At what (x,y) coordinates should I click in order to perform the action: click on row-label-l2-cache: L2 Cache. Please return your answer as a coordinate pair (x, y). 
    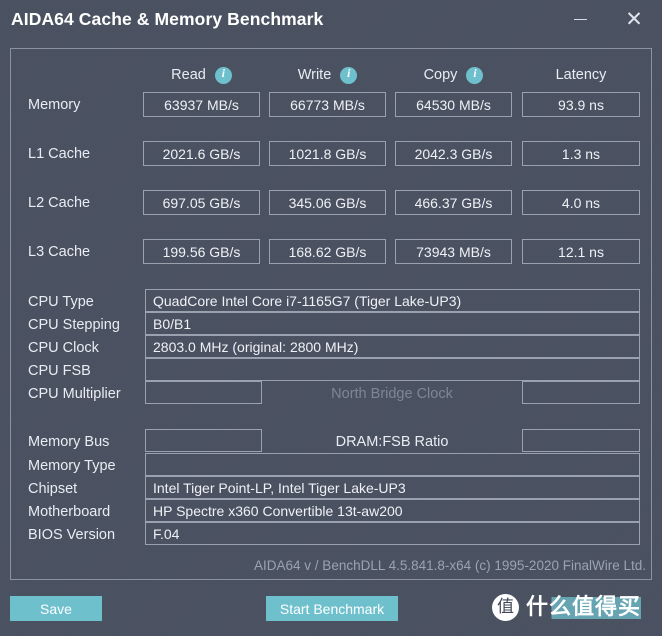
    Looking at the image, I should click on (59, 203).